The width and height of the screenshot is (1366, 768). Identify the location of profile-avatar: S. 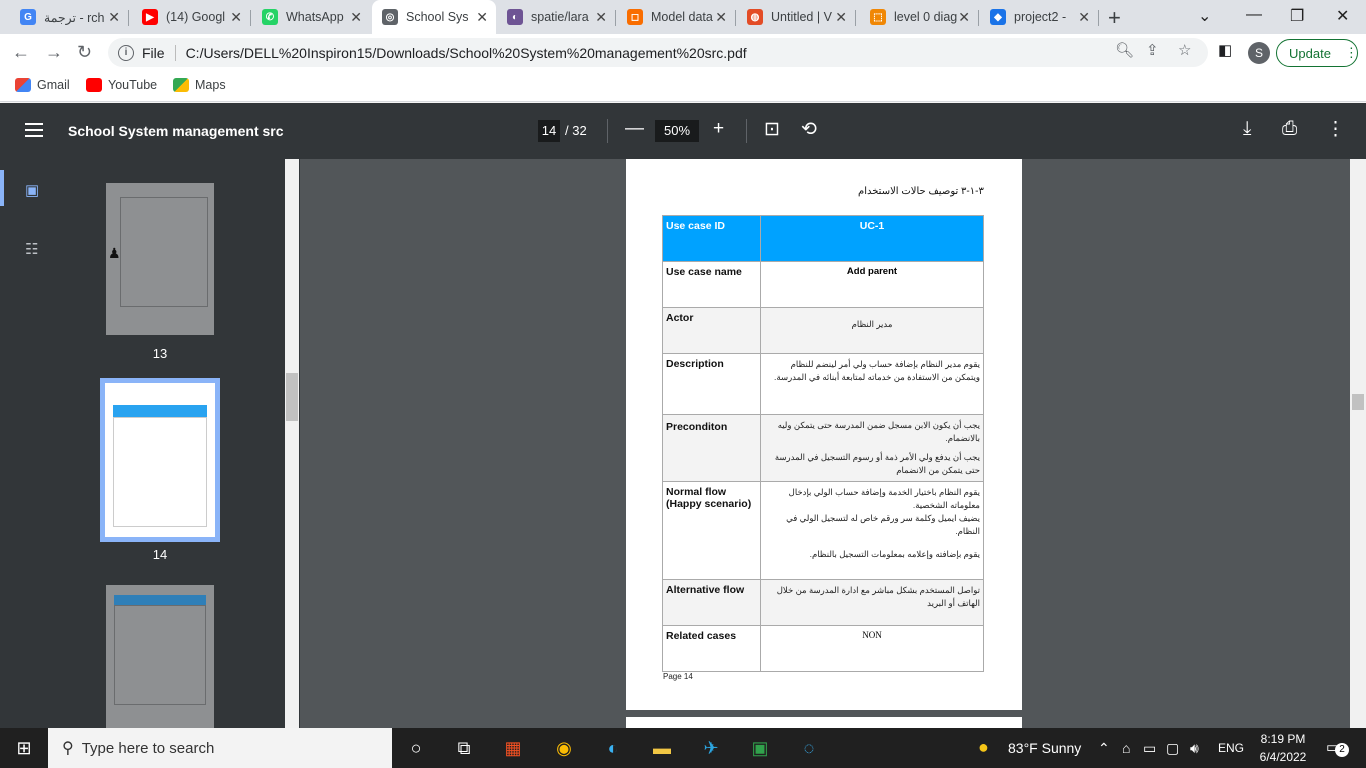
(1259, 53).